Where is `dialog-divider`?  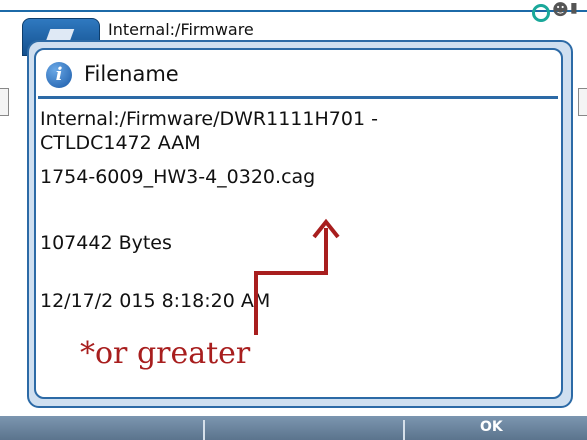 dialog-divider is located at coordinates (298, 97).